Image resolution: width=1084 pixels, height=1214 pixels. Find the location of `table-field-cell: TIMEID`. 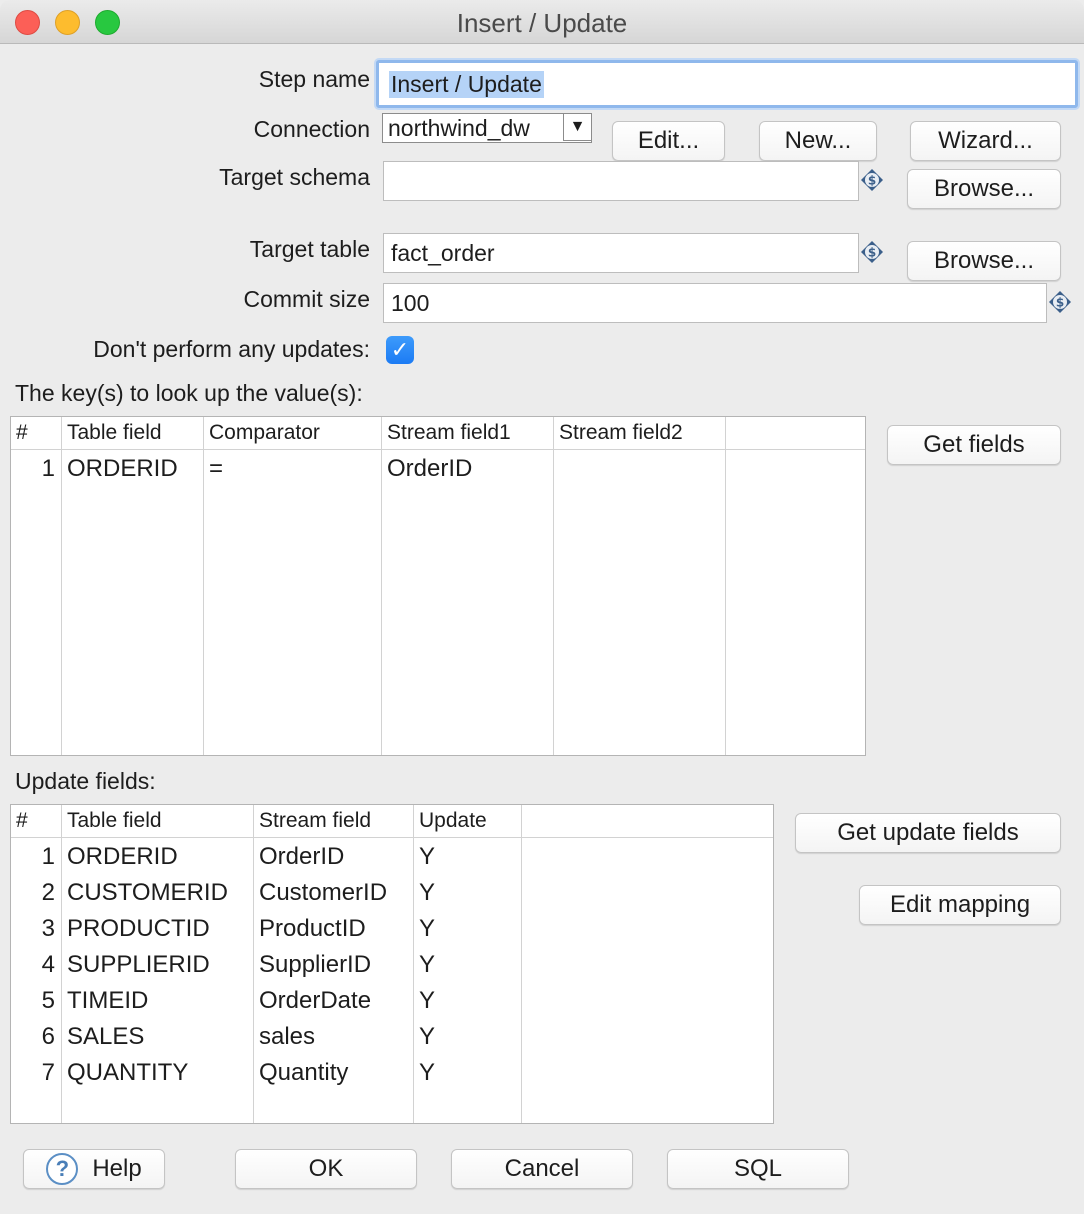

table-field-cell: TIMEID is located at coordinates (105, 1001).